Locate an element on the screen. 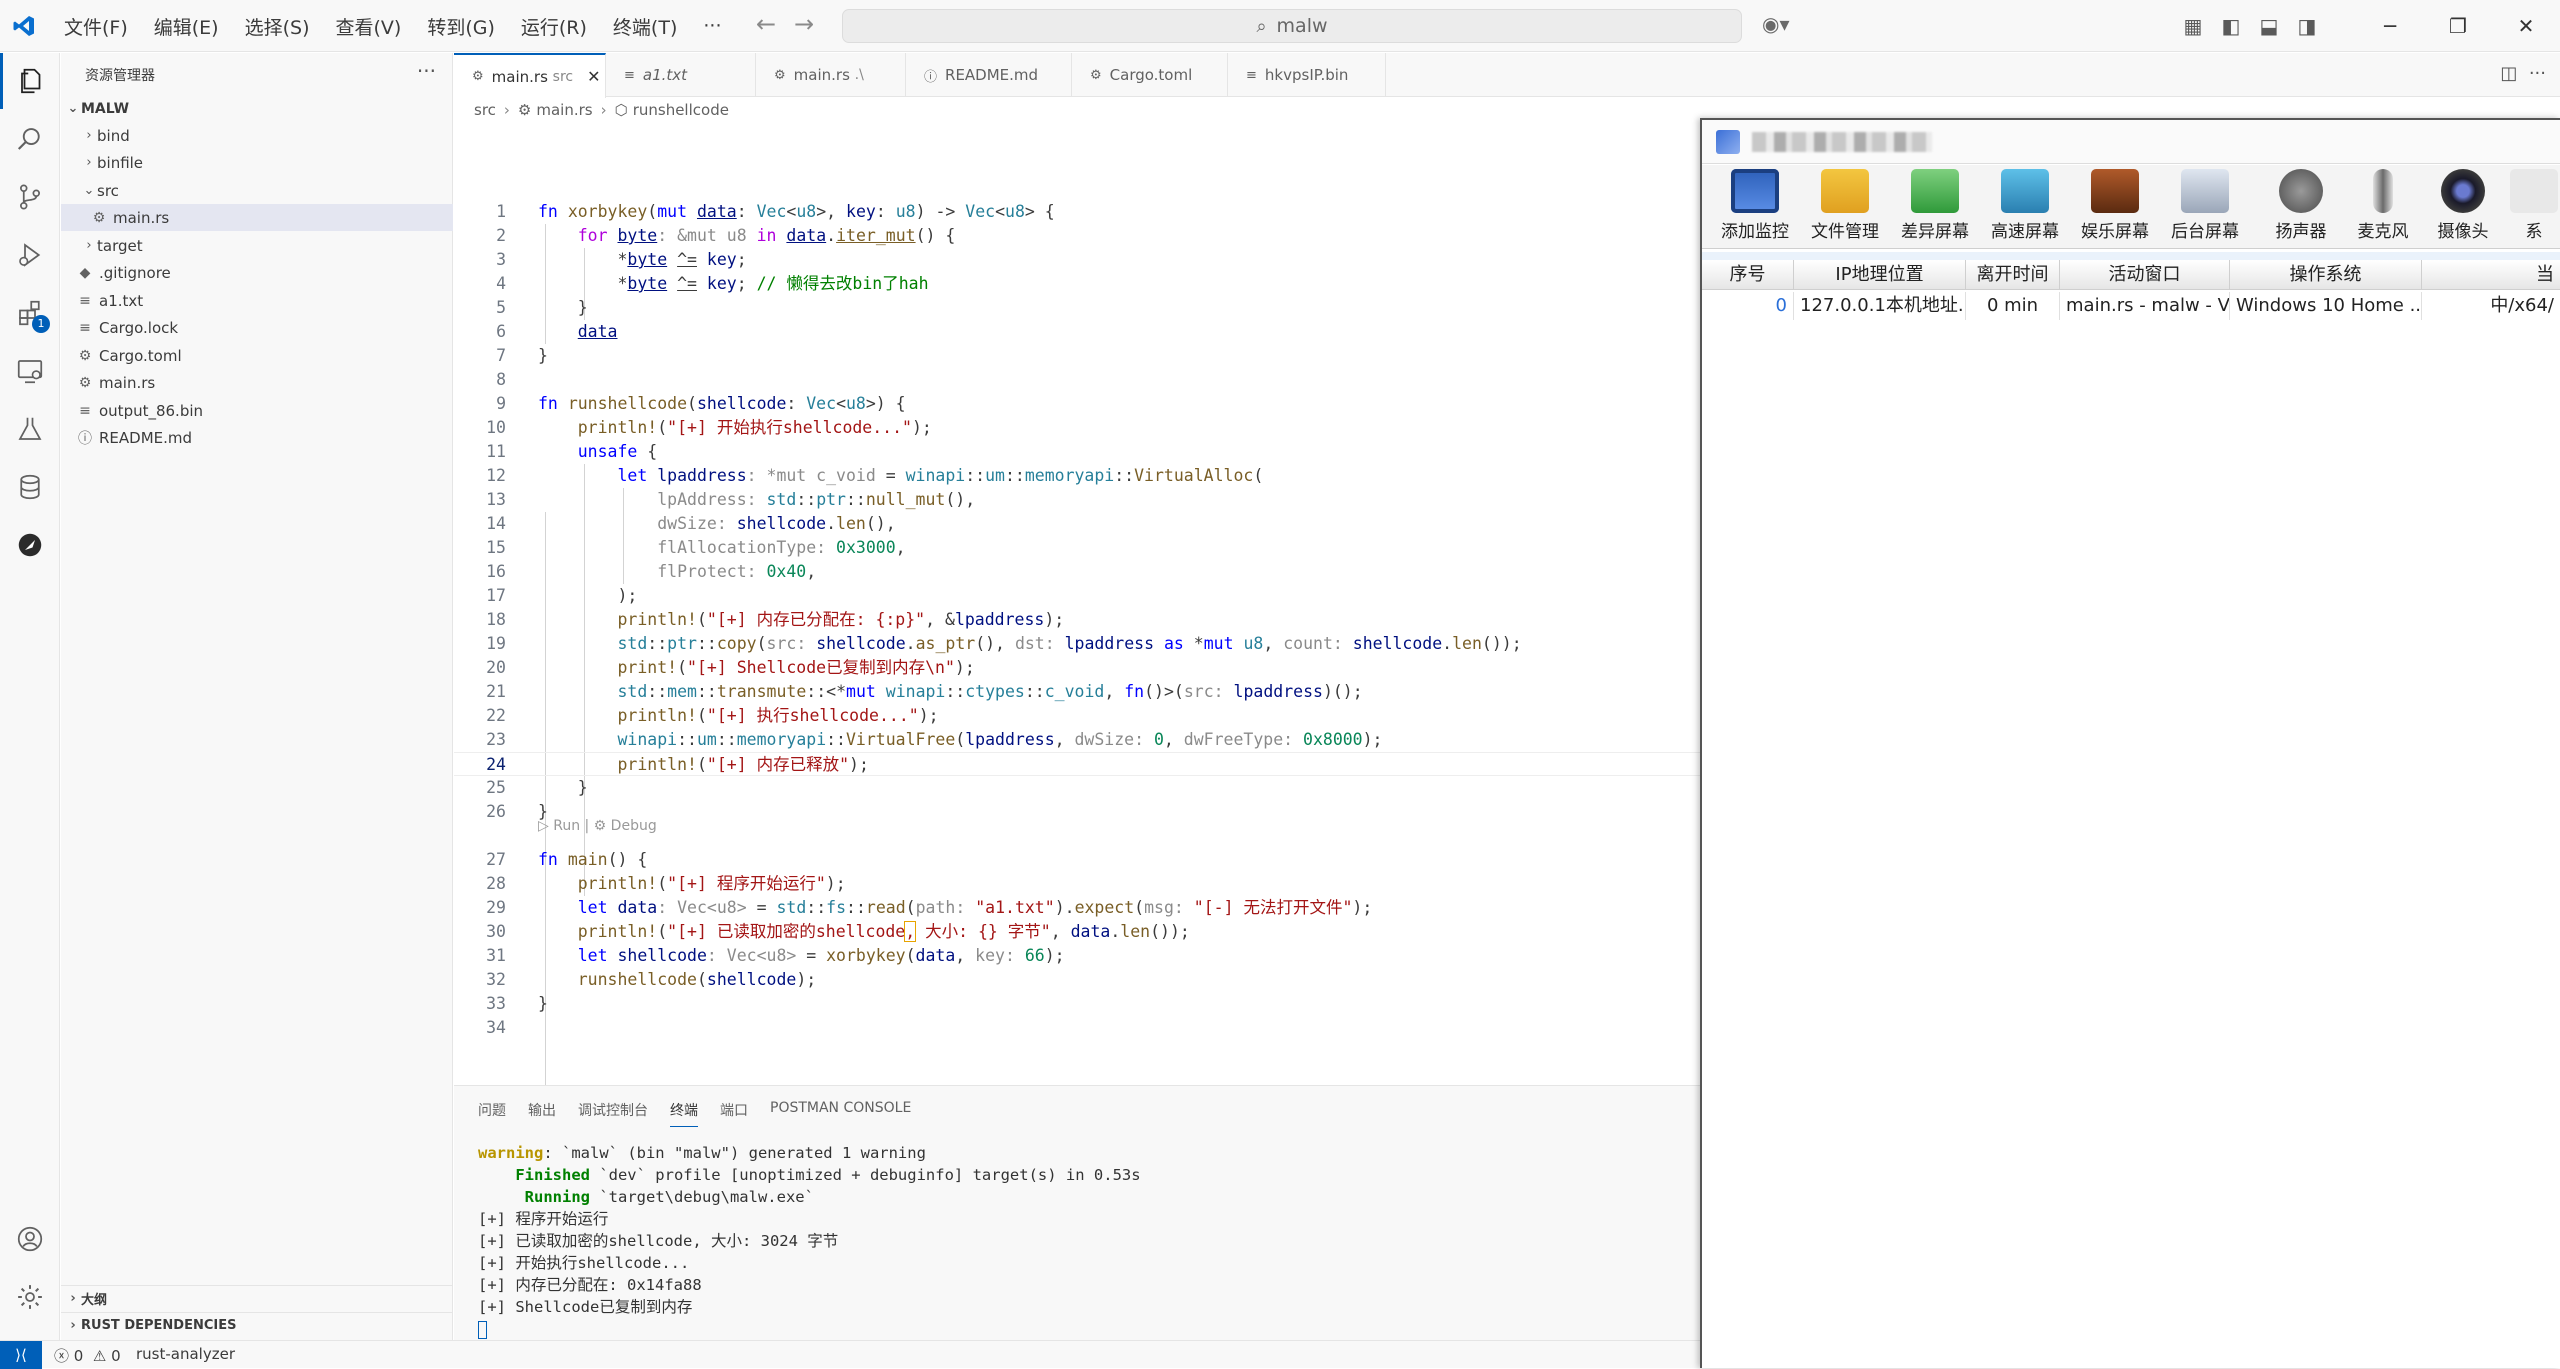 The height and width of the screenshot is (1369, 2560). menu-more: ··· is located at coordinates (712, 26).